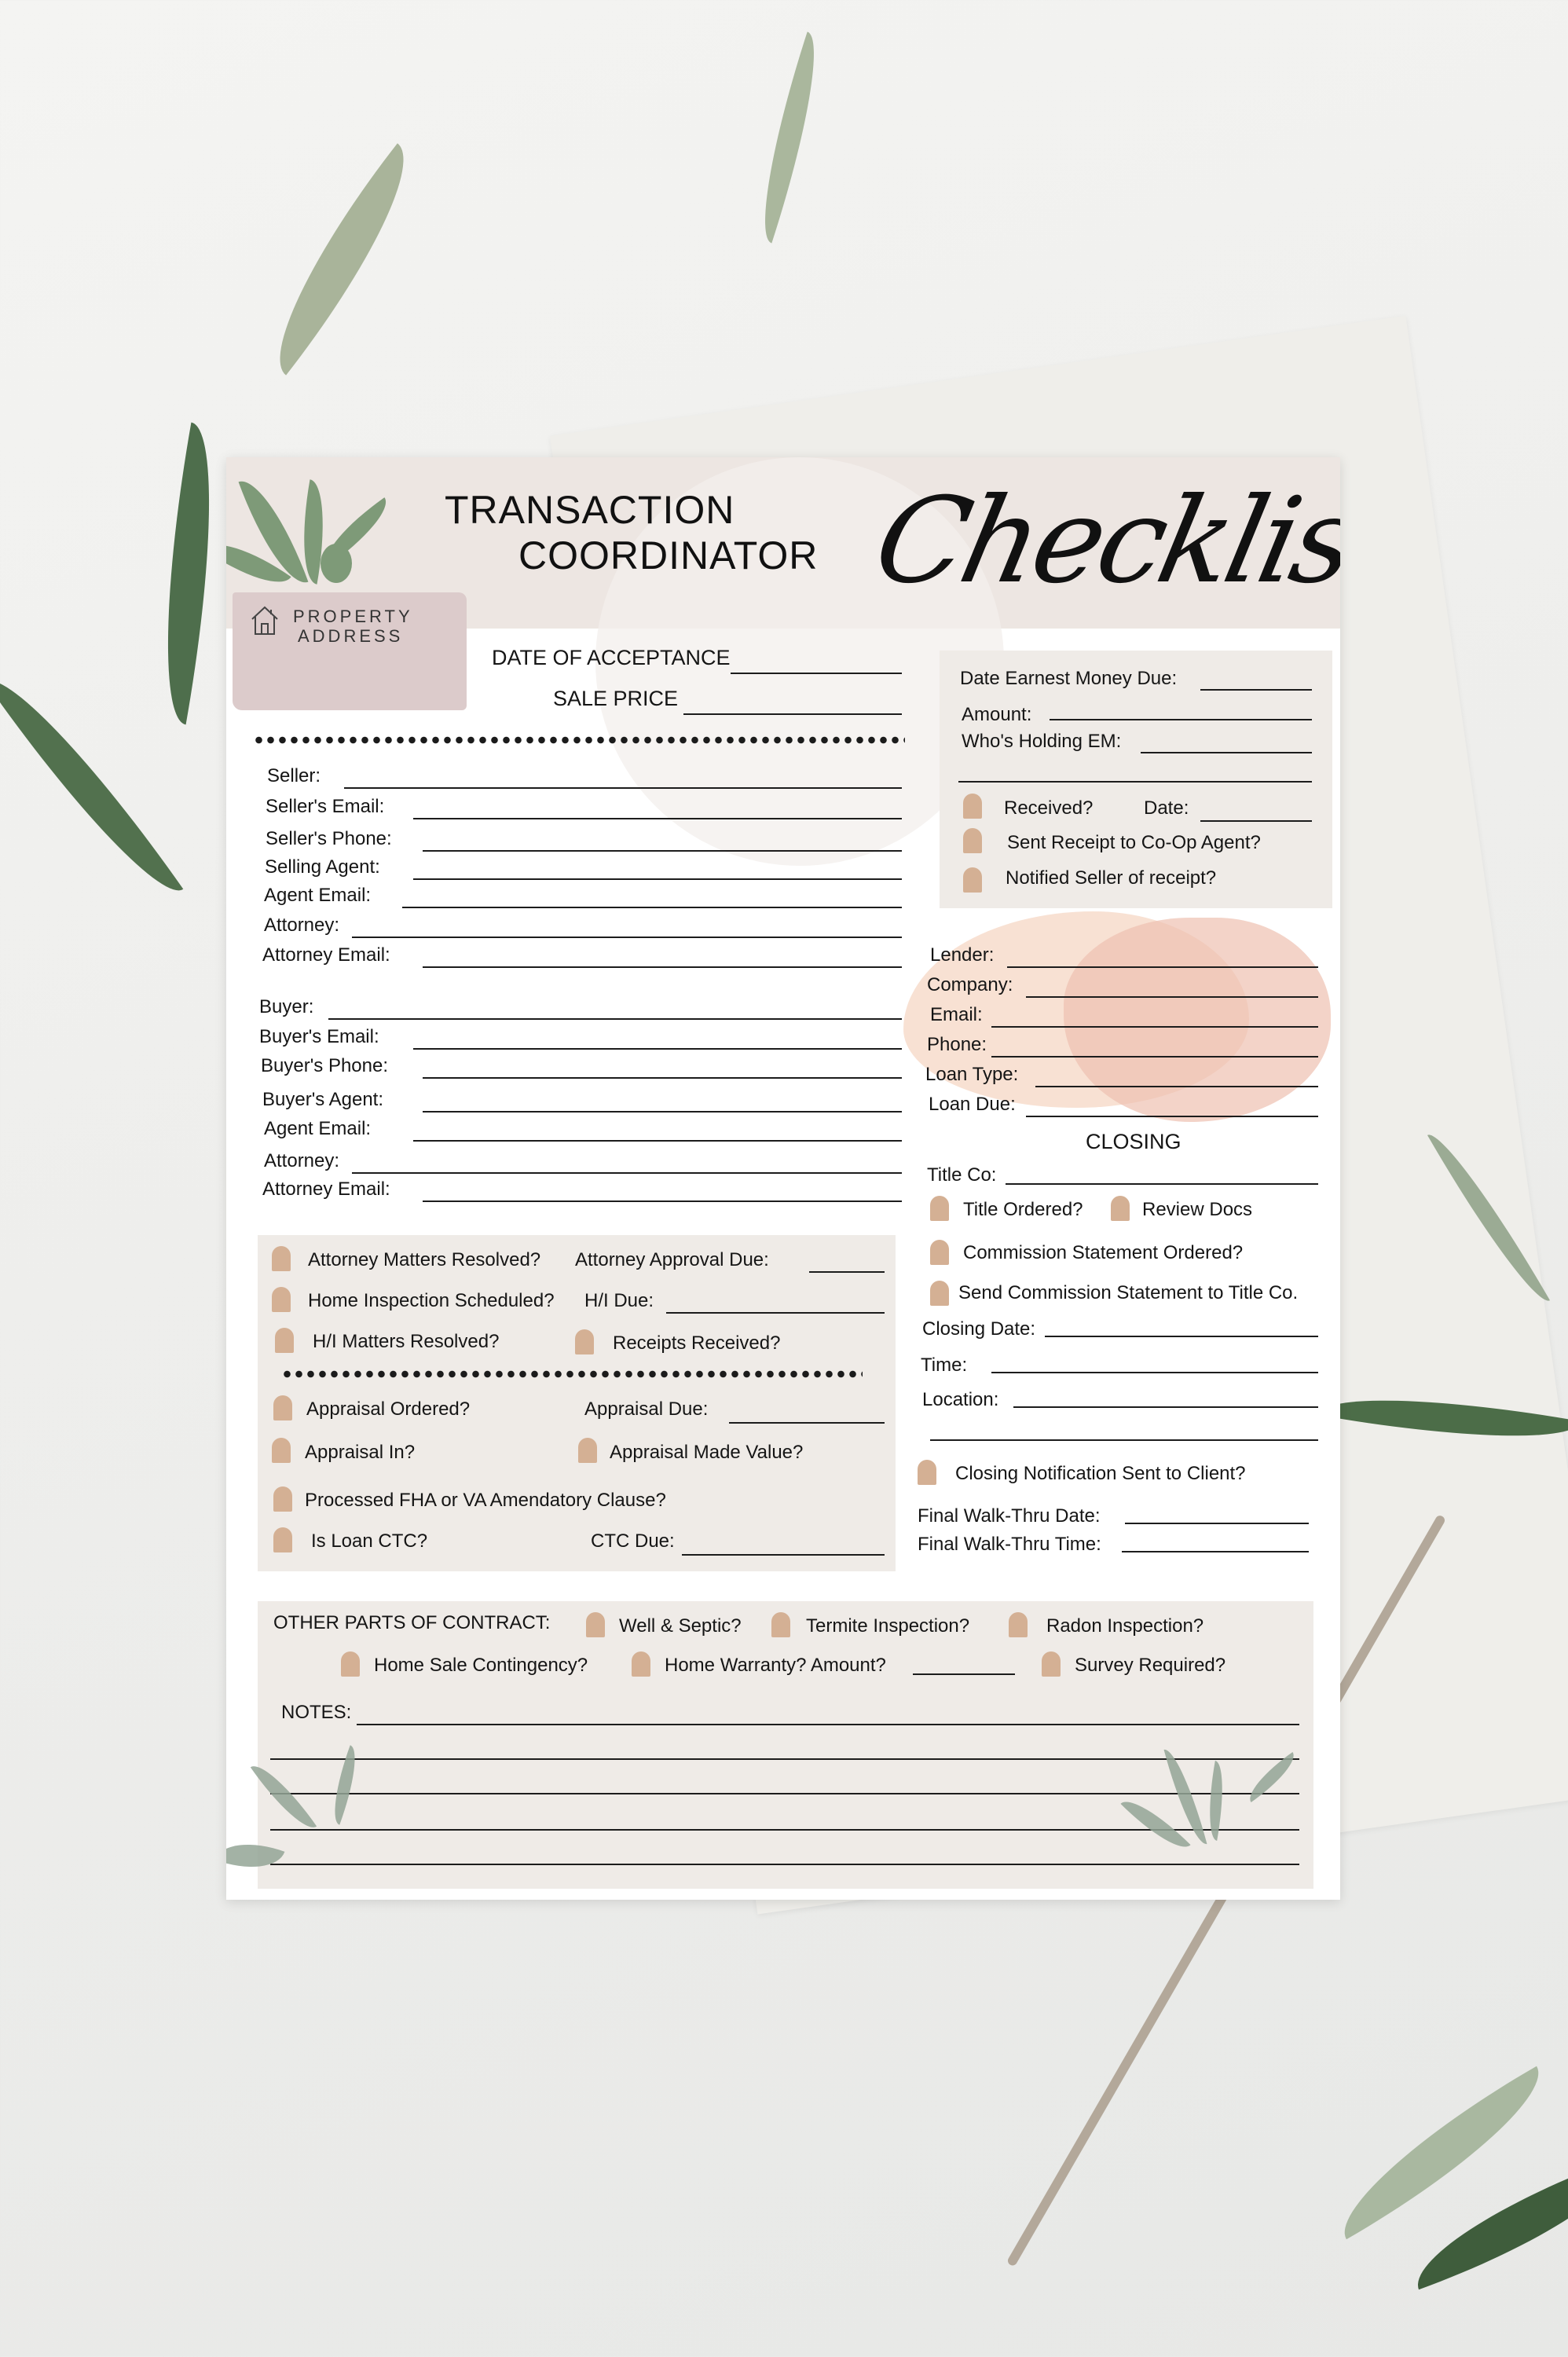  Describe the element at coordinates (1101, 1473) in the screenshot. I see `closing-notification-label: Closing Notification Sent to Client?` at that location.